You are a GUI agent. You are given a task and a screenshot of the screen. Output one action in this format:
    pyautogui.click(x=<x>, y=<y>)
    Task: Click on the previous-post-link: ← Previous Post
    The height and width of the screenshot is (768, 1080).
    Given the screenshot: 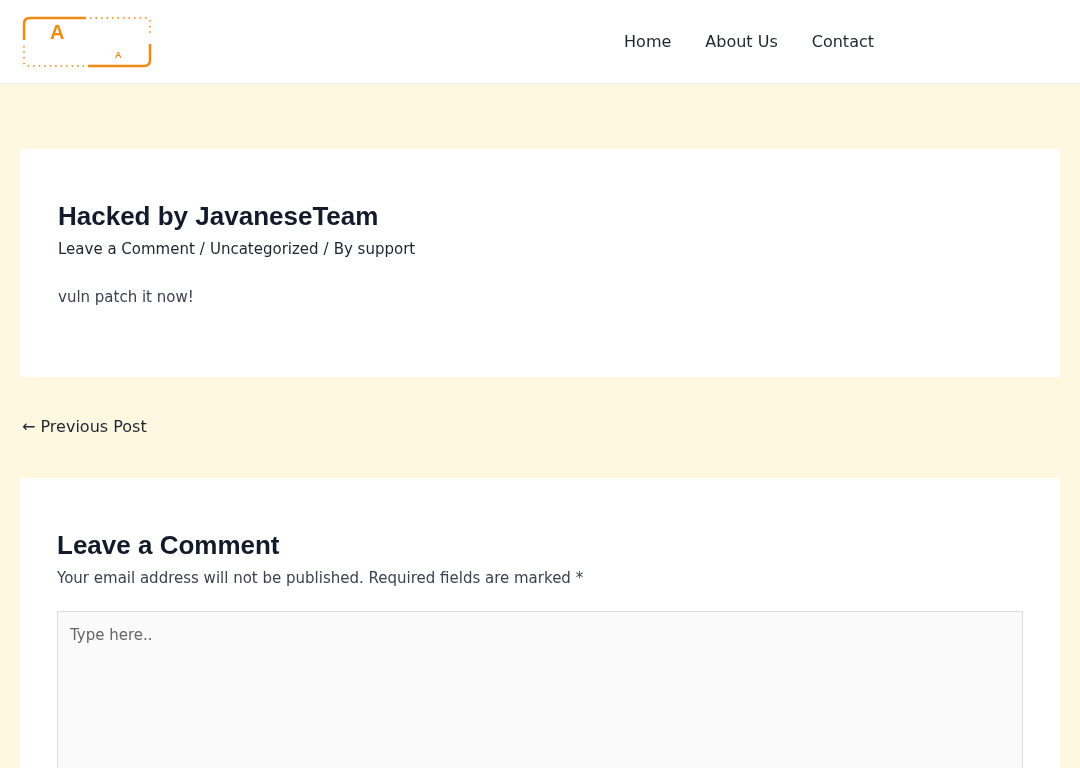 What is the action you would take?
    pyautogui.click(x=84, y=426)
    